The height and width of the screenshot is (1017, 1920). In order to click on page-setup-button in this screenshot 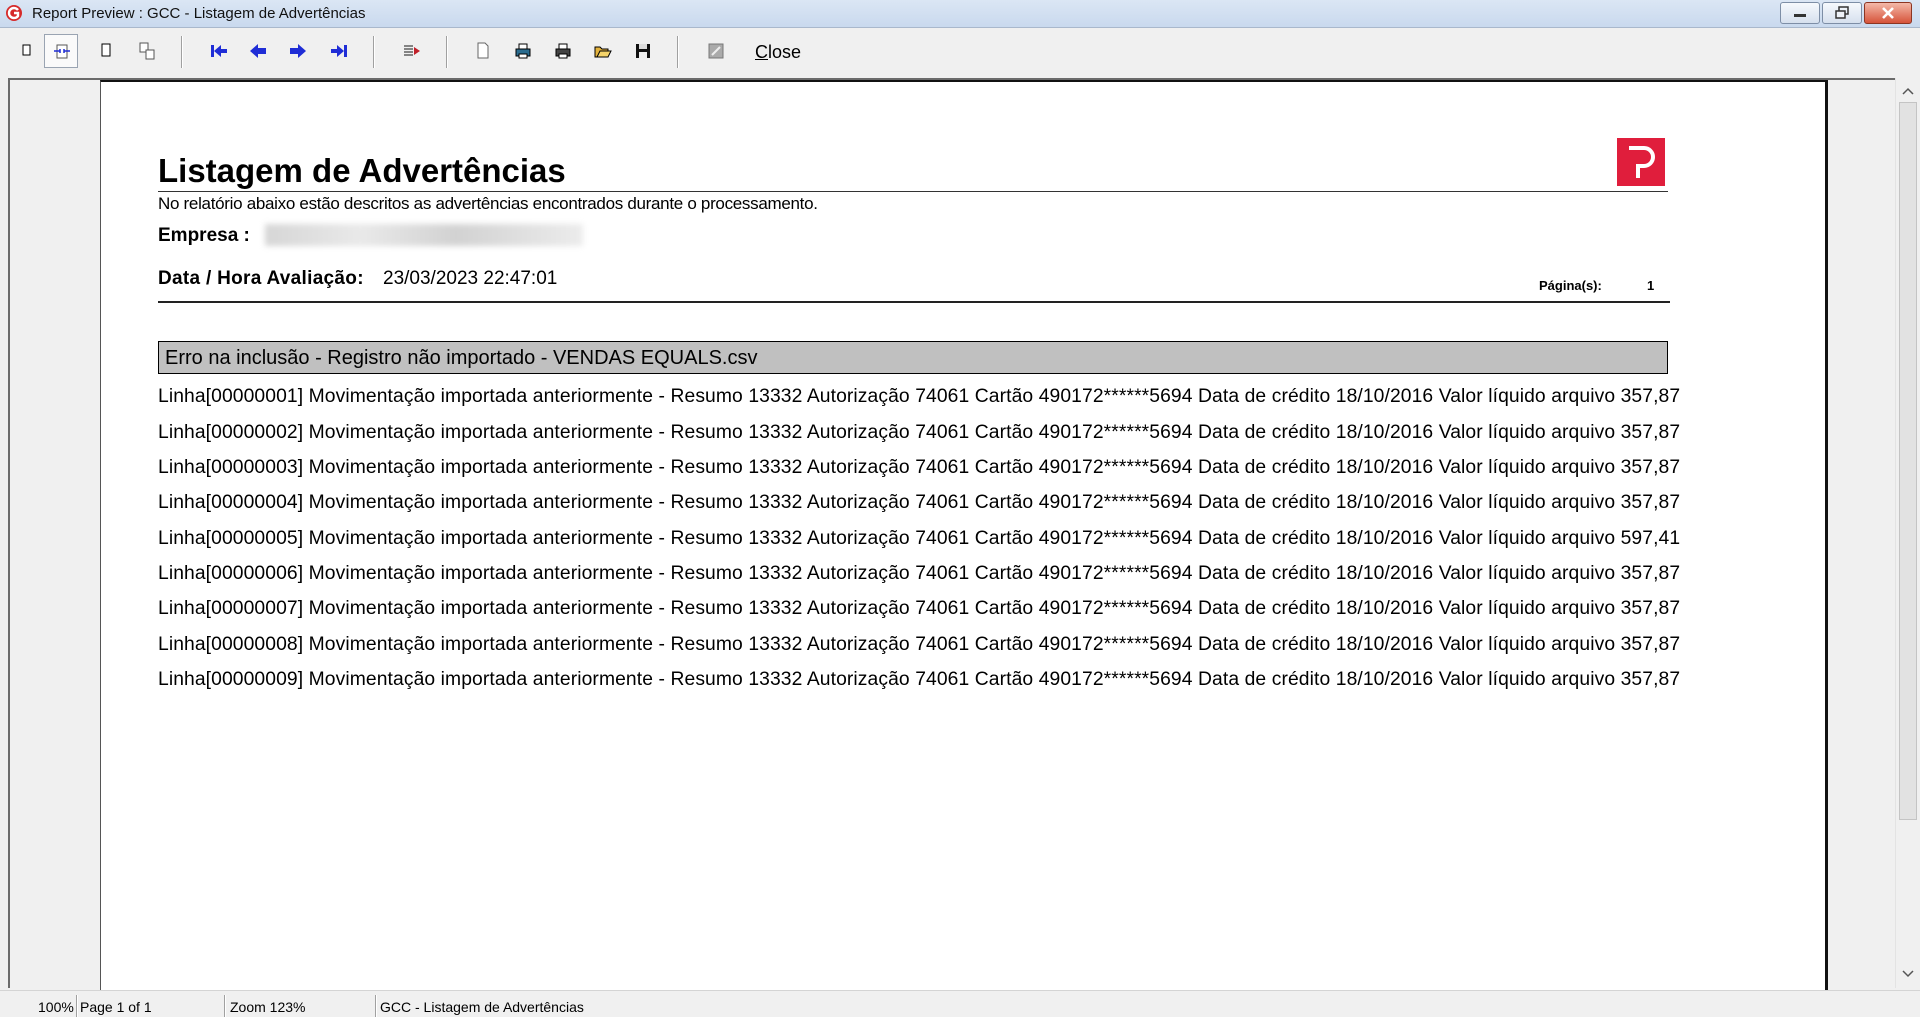, I will do `click(483, 51)`.